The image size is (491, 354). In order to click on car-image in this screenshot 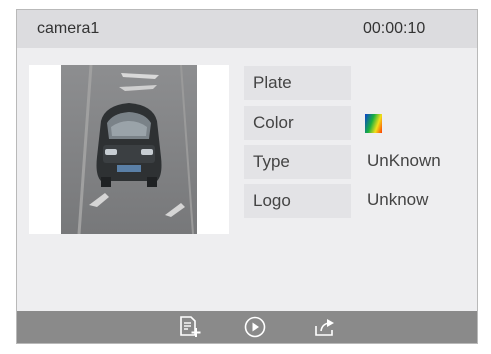, I will do `click(129, 149)`.